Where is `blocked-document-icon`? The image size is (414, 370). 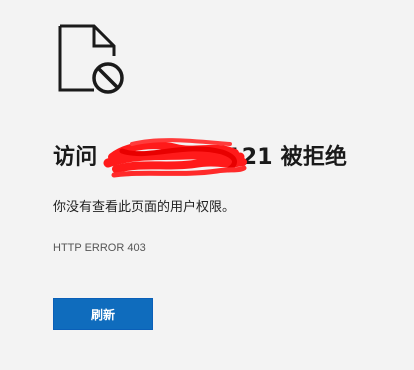 blocked-document-icon is located at coordinates (91, 59).